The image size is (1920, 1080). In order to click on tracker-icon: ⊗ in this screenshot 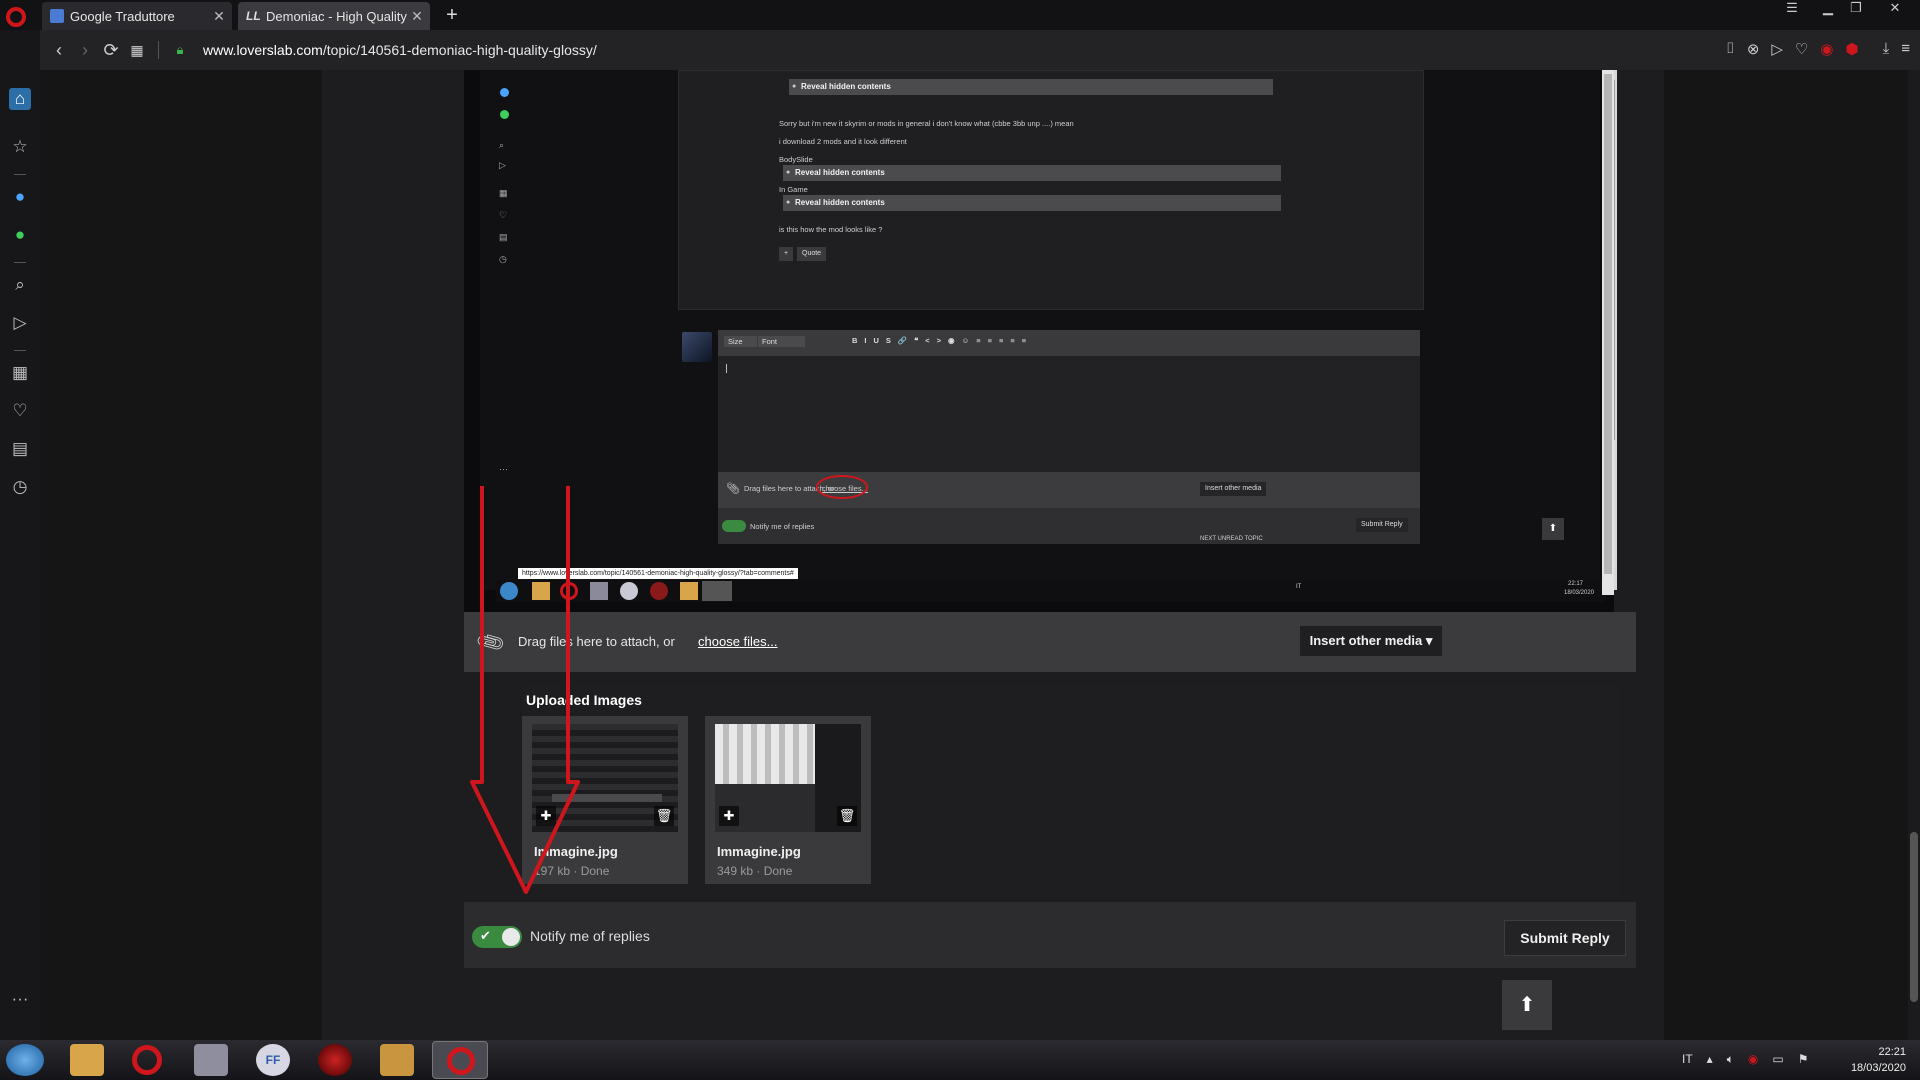, I will do `click(1753, 49)`.